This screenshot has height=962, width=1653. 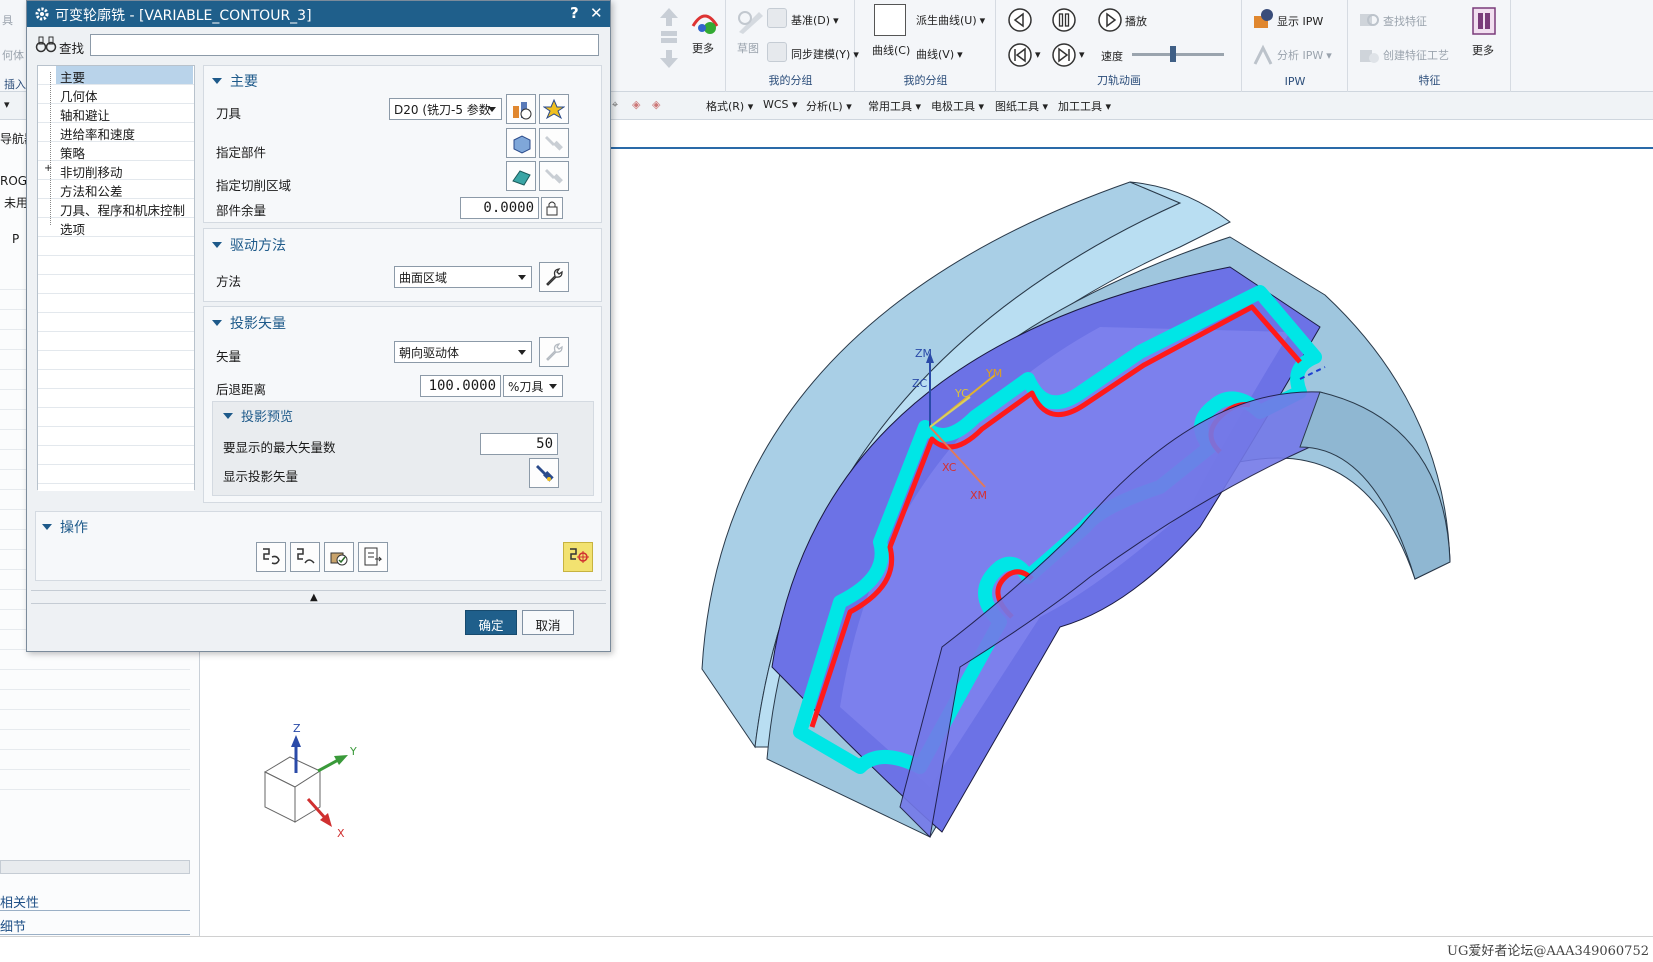 What do you see at coordinates (1173, 54) in the screenshot?
I see `speed-slider-thumb` at bounding box center [1173, 54].